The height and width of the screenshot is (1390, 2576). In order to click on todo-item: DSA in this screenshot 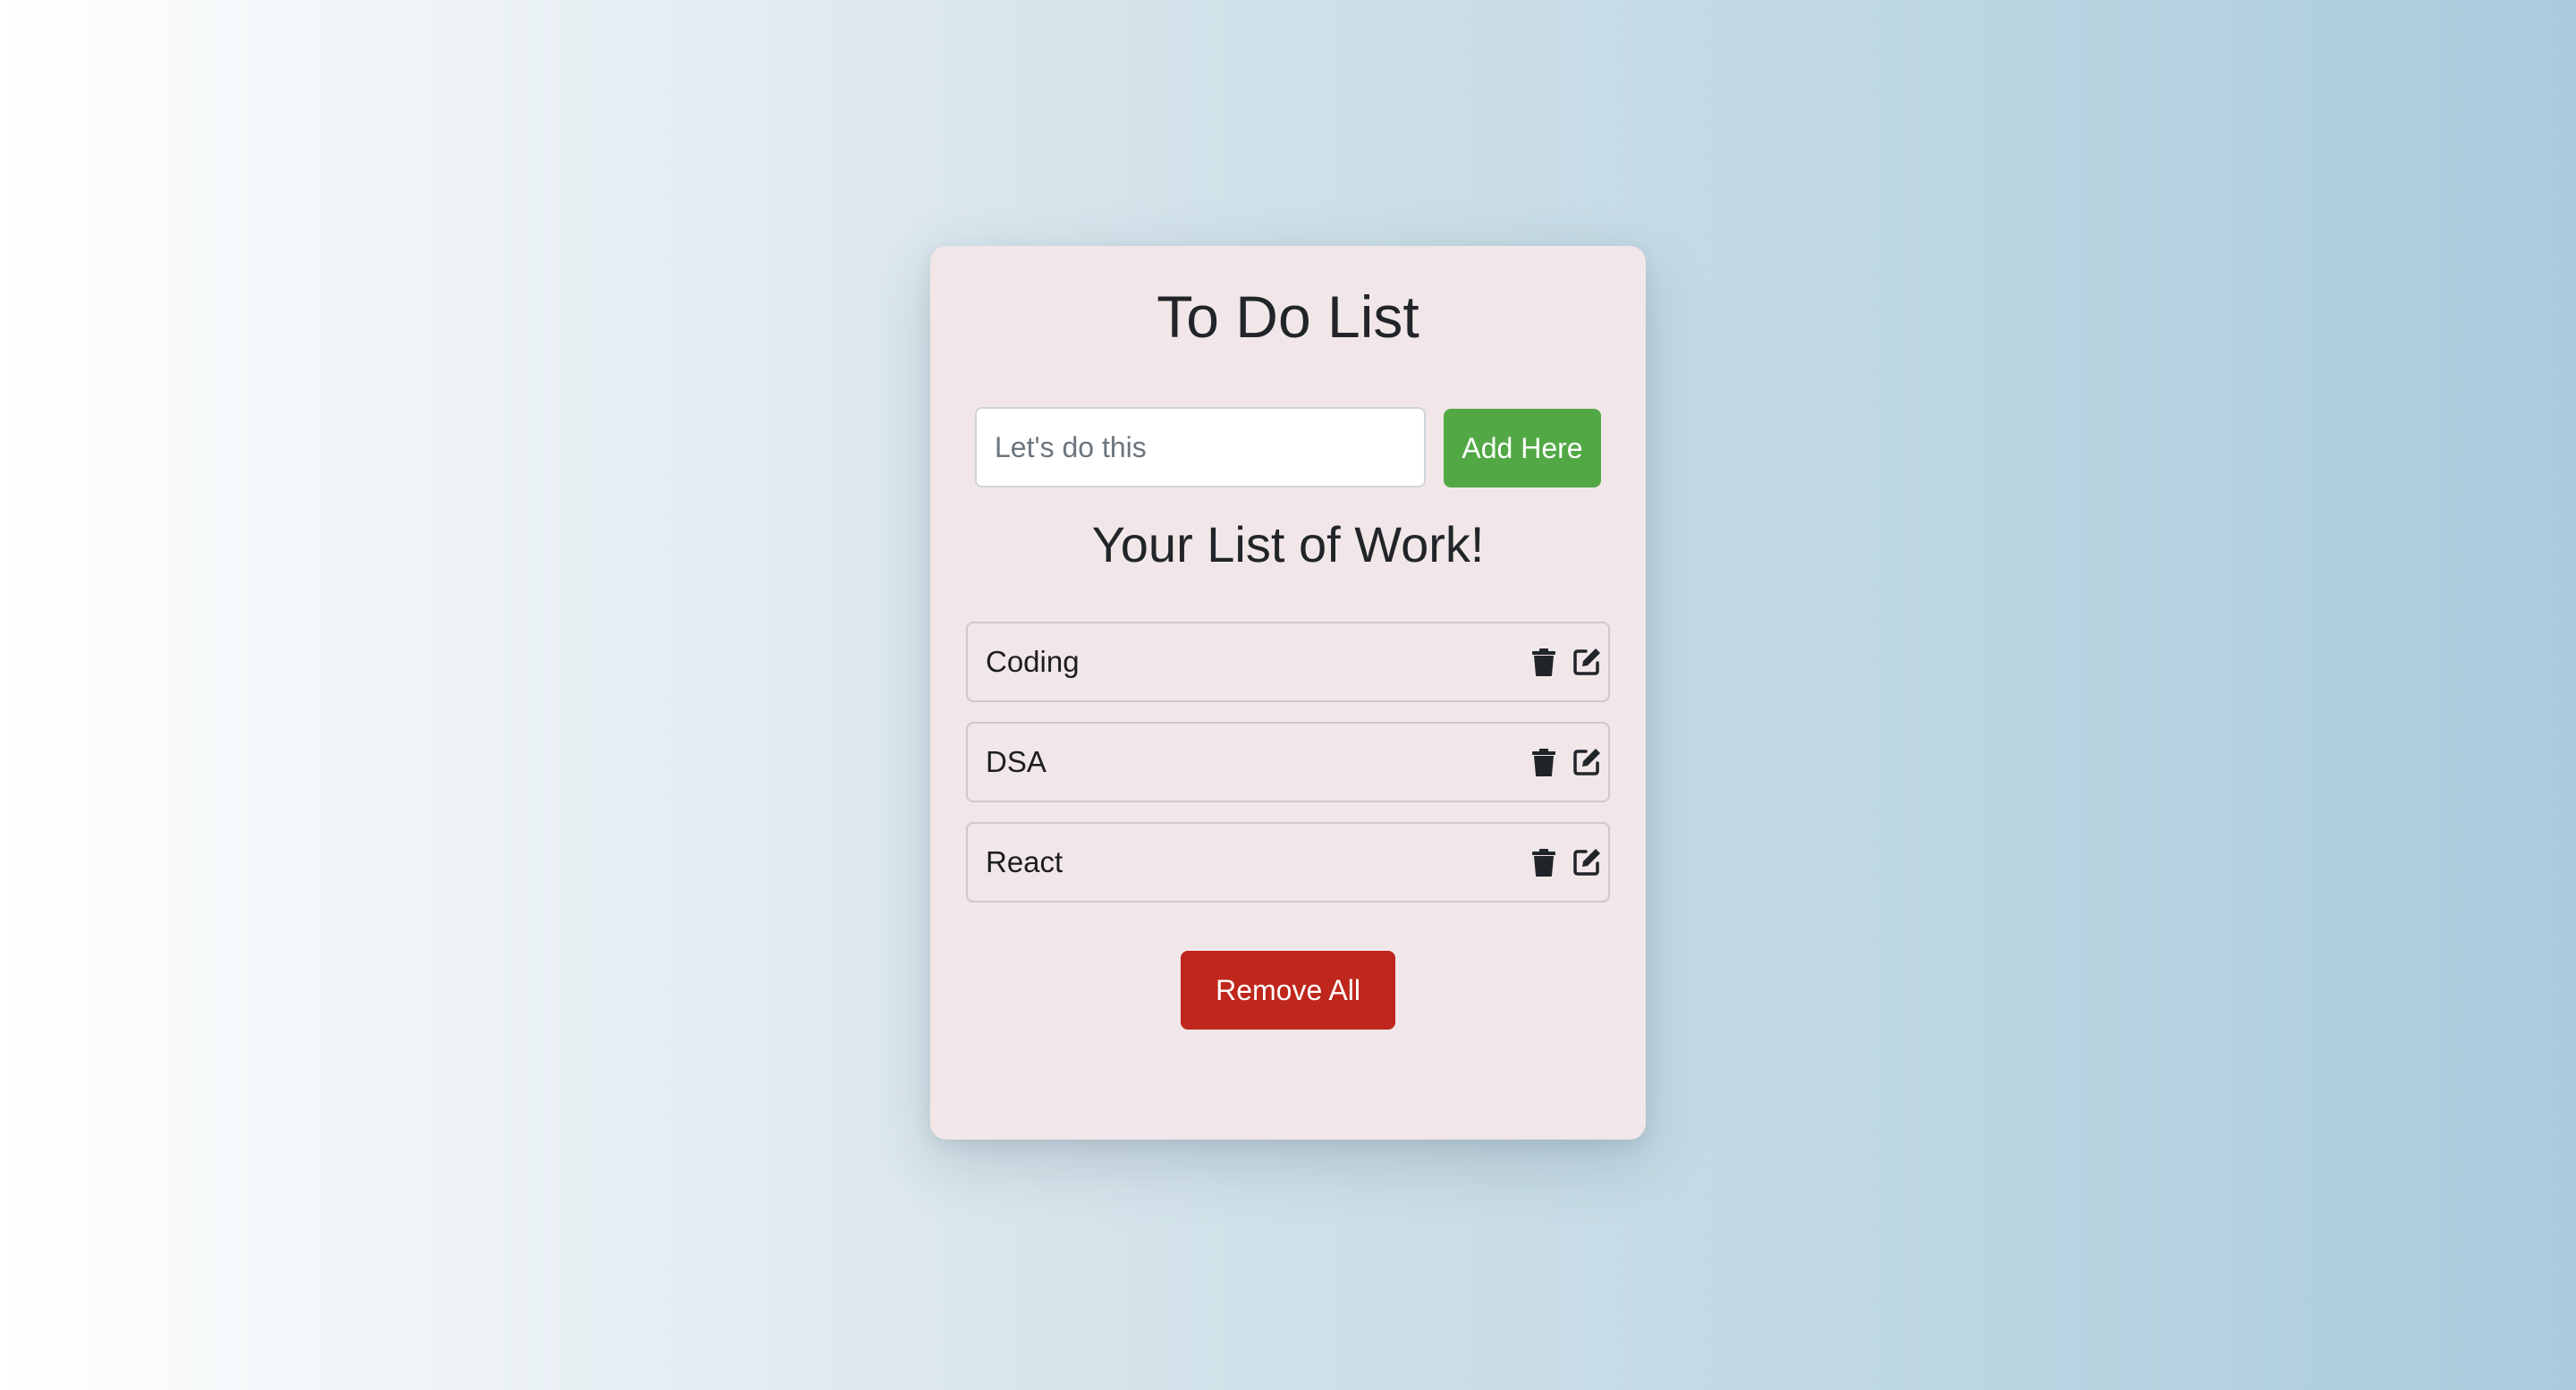, I will do `click(1288, 762)`.